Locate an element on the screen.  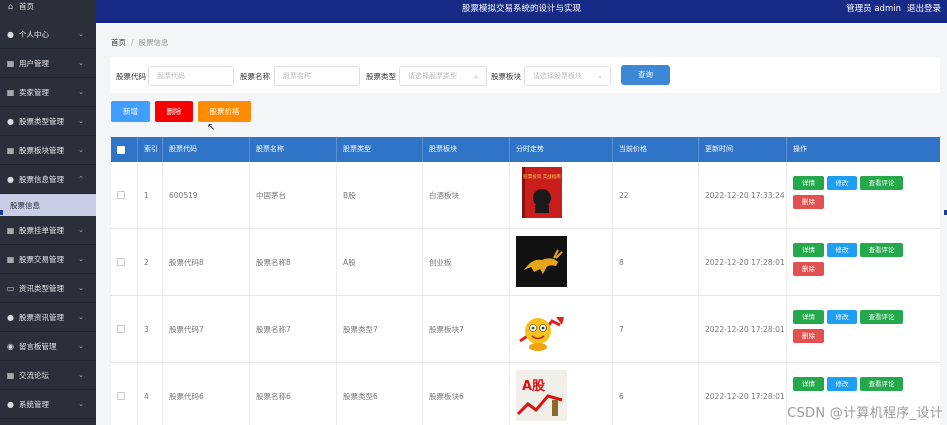
delete-button: 删除 is located at coordinates (174, 111).